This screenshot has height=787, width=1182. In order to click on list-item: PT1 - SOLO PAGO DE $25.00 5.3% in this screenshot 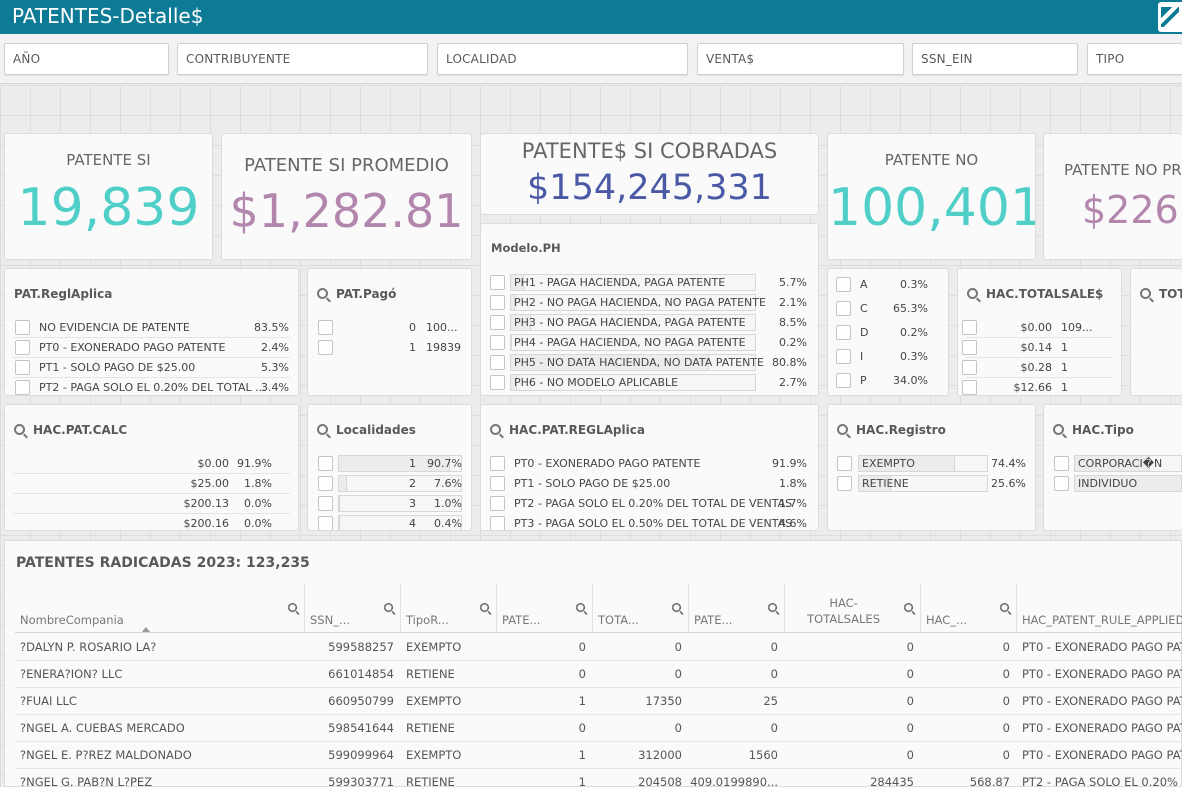, I will do `click(151, 368)`.